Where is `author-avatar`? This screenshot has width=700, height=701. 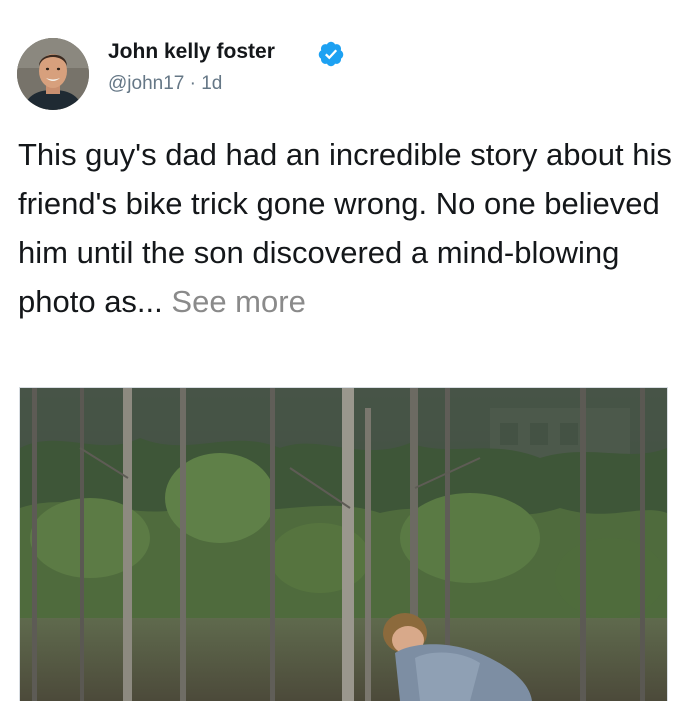
author-avatar is located at coordinates (53, 74).